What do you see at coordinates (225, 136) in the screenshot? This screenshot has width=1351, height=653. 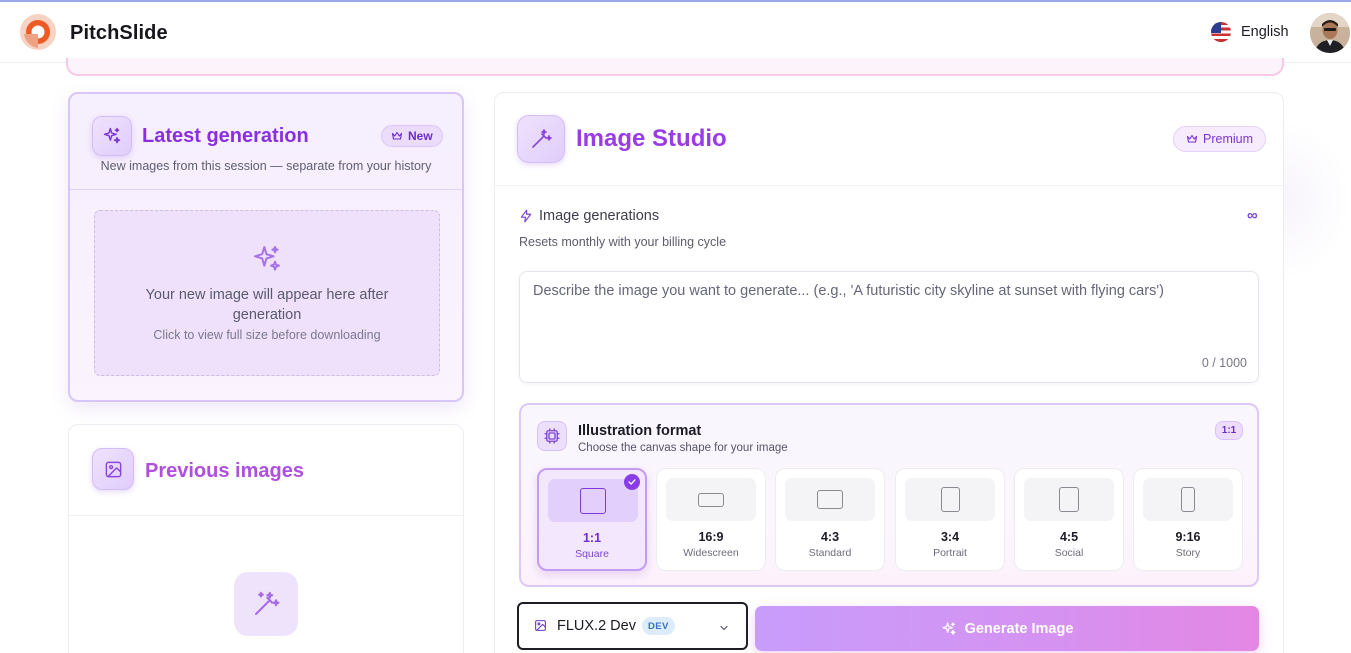 I see `latest-generation-title: Latest generation` at bounding box center [225, 136].